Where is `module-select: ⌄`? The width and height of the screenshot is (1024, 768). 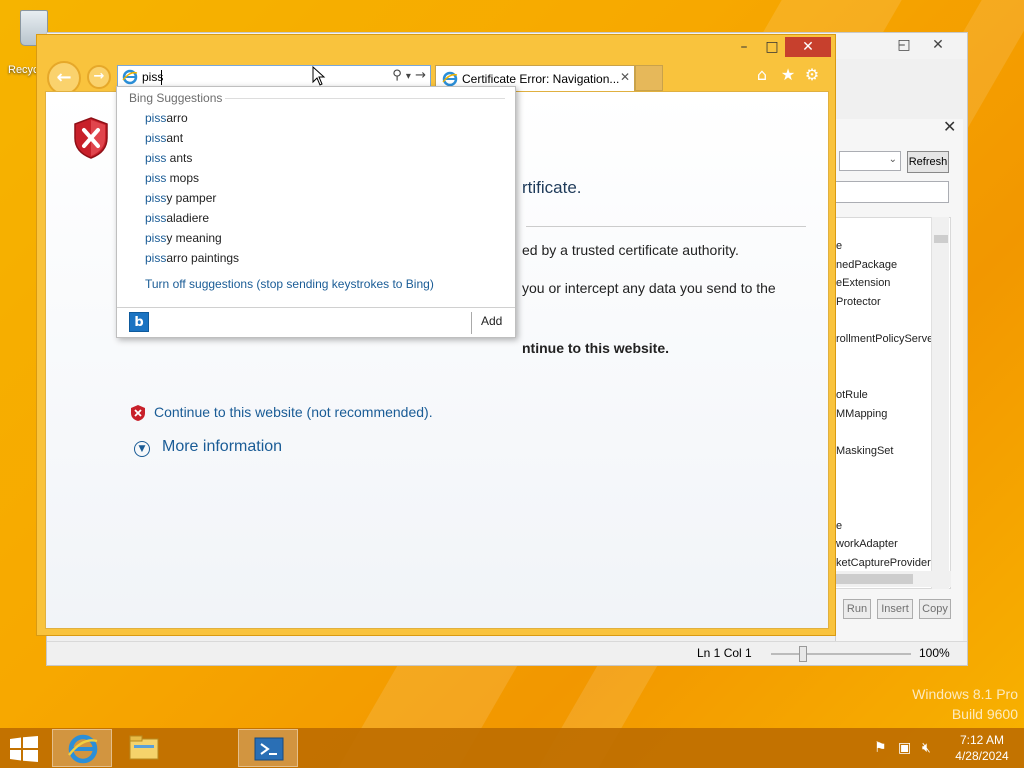 module-select: ⌄ is located at coordinates (870, 161).